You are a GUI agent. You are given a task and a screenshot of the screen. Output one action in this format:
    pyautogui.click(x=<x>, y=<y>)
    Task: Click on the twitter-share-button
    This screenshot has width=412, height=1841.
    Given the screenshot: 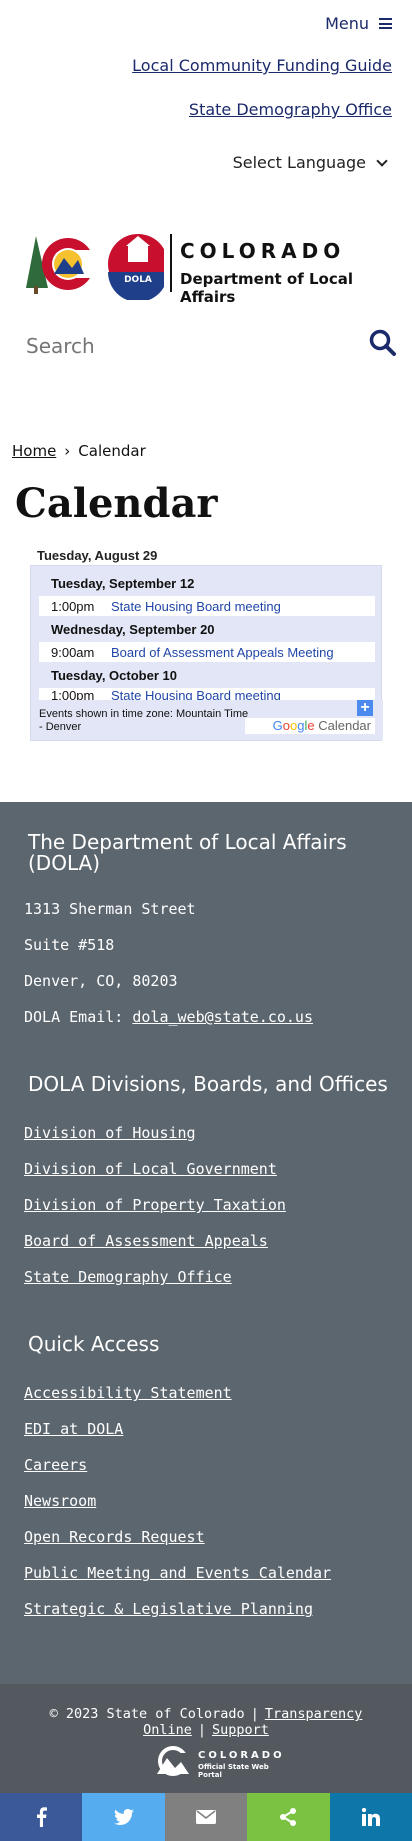 What is the action you would take?
    pyautogui.click(x=123, y=1817)
    